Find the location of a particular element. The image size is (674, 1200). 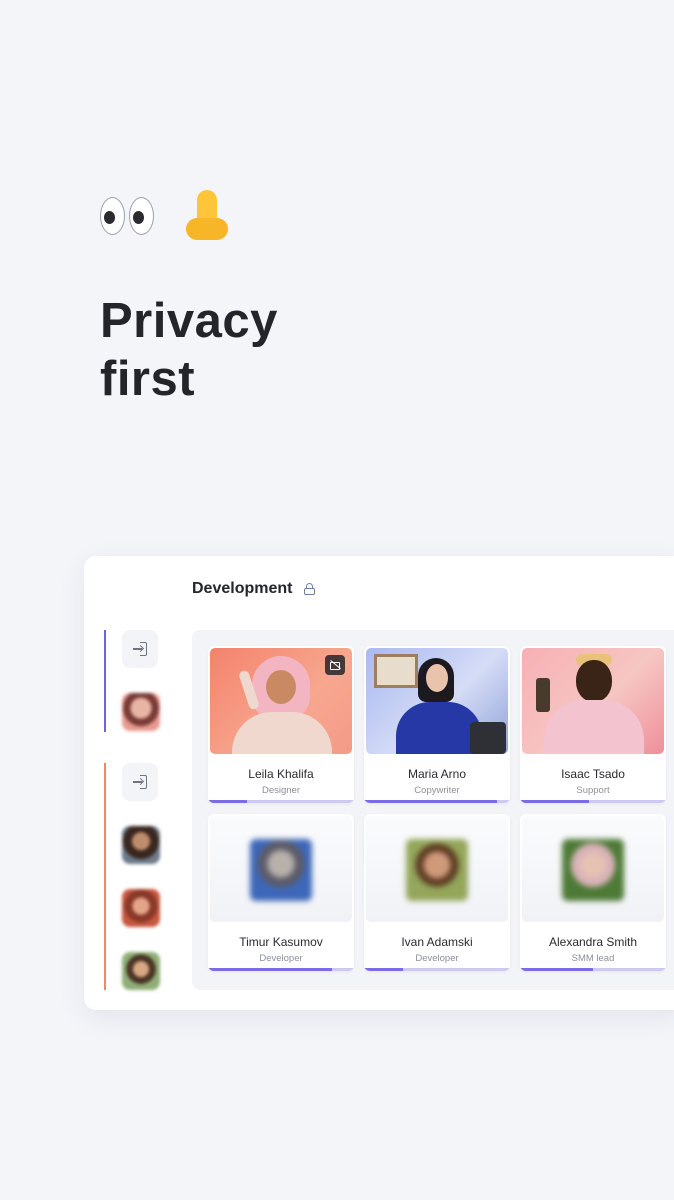

participant-role: Designer is located at coordinates (281, 790).